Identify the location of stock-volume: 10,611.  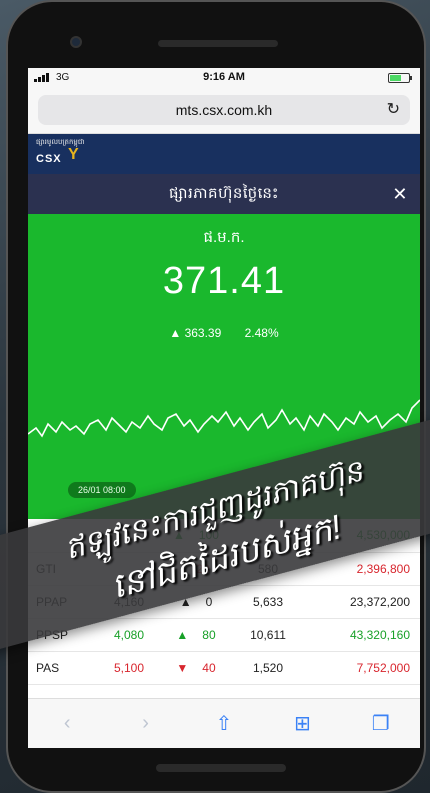
(268, 635).